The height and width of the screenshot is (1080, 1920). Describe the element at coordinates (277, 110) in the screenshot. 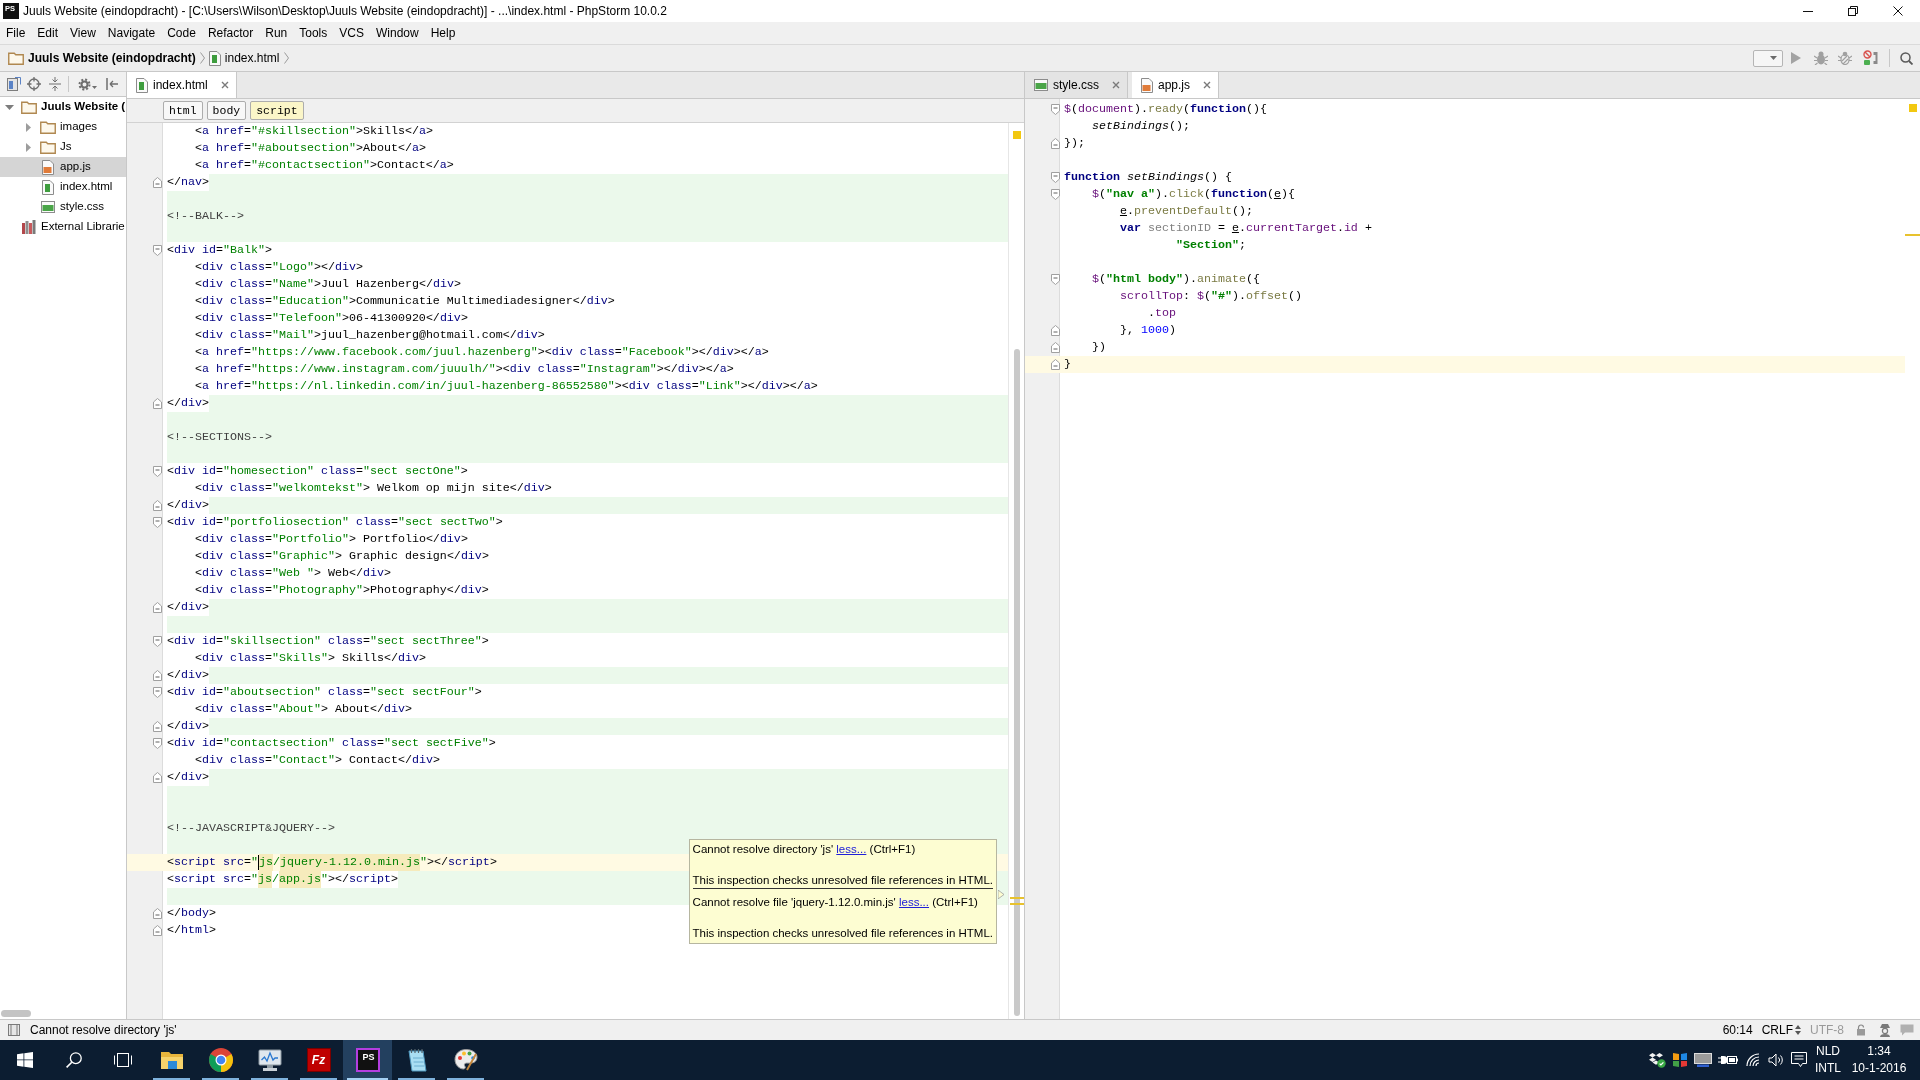

I see `tag-breadcrumb: script` at that location.